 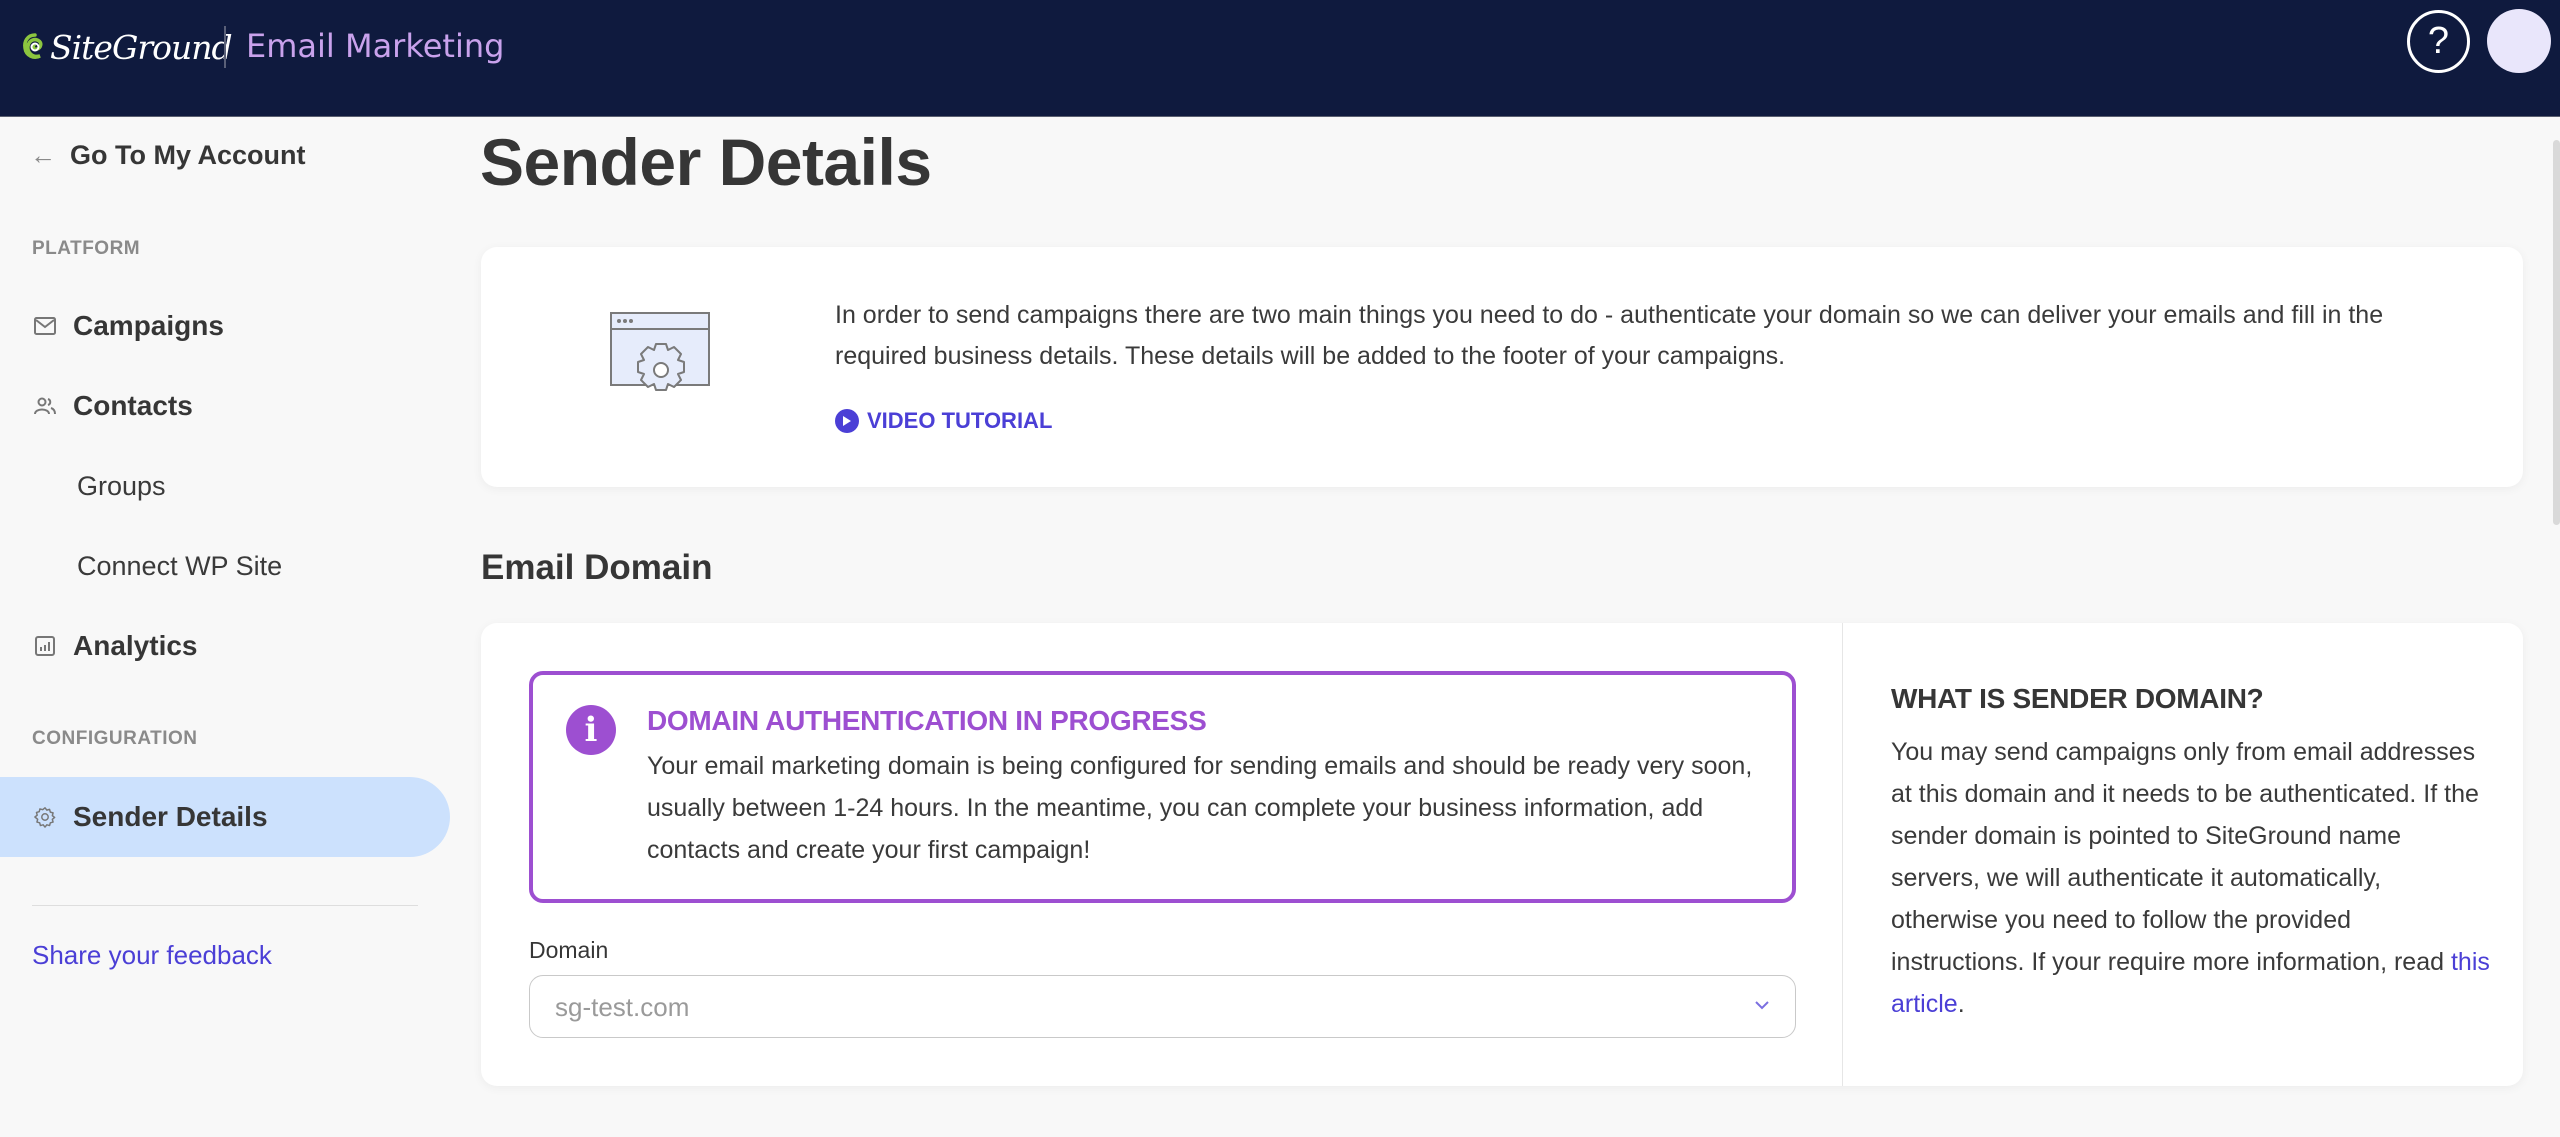 I want to click on video-tutorial-link: VIDEO TUTORIAL, so click(x=943, y=421).